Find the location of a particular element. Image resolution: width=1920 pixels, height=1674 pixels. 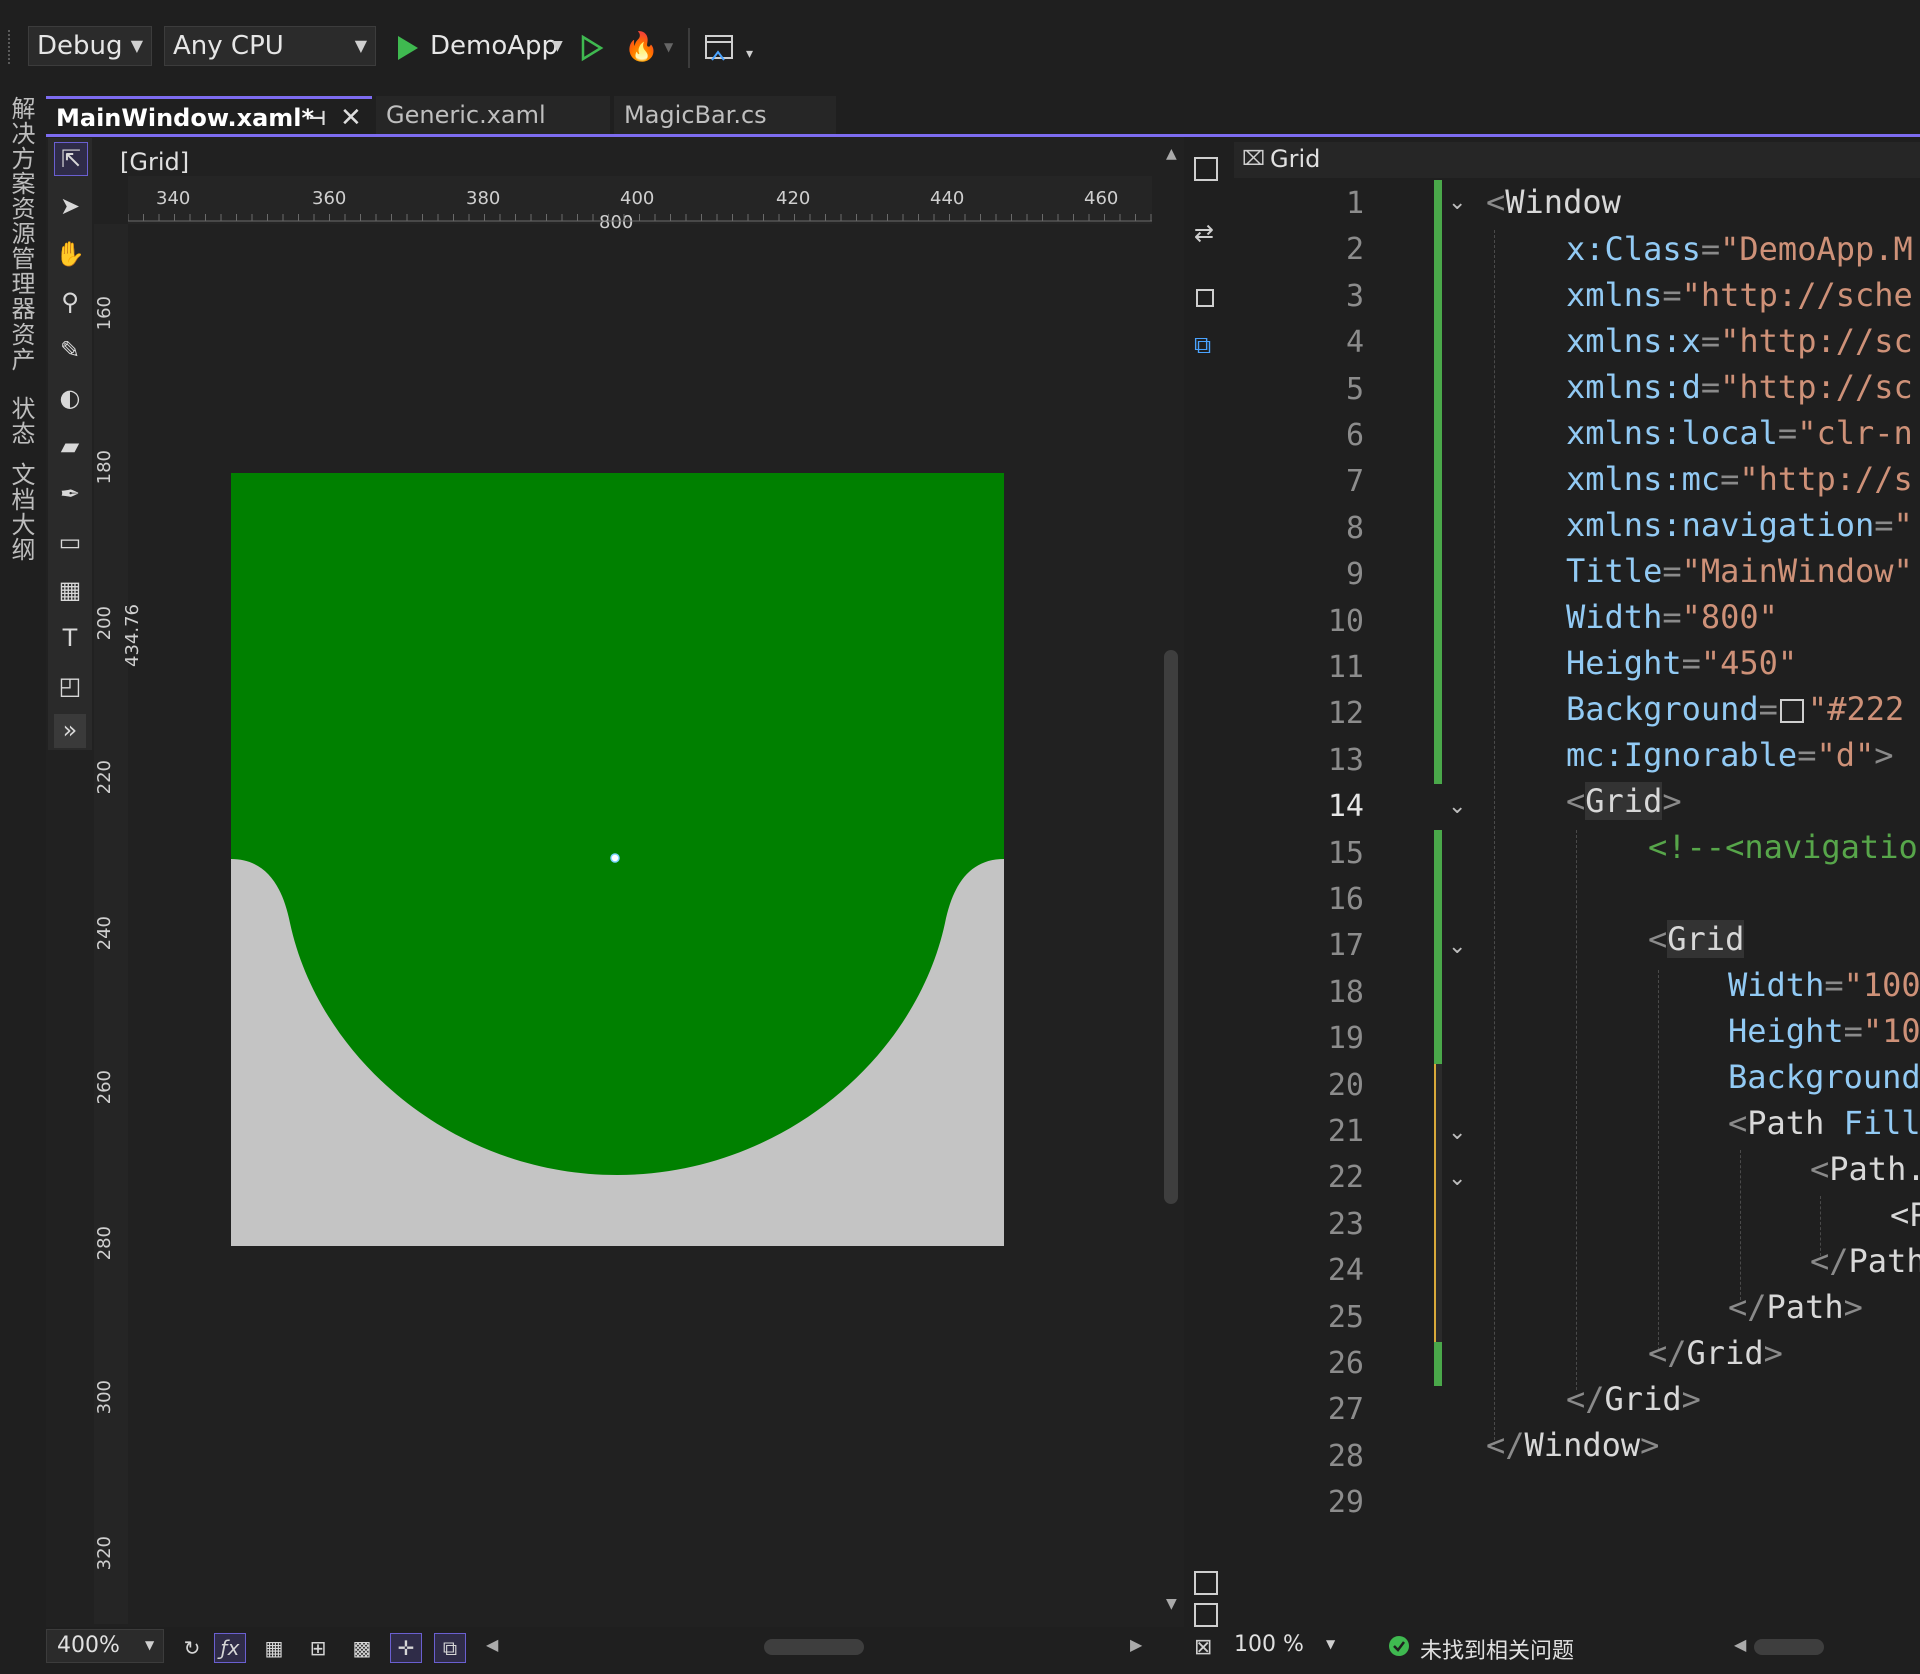

start-debugging-button: DemoApp ▼ is located at coordinates (480, 48).